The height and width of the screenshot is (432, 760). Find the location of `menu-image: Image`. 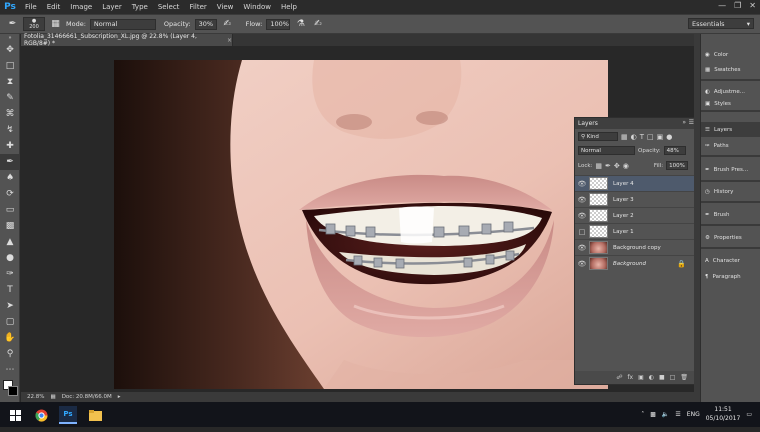

menu-image: Image is located at coordinates (81, 7).